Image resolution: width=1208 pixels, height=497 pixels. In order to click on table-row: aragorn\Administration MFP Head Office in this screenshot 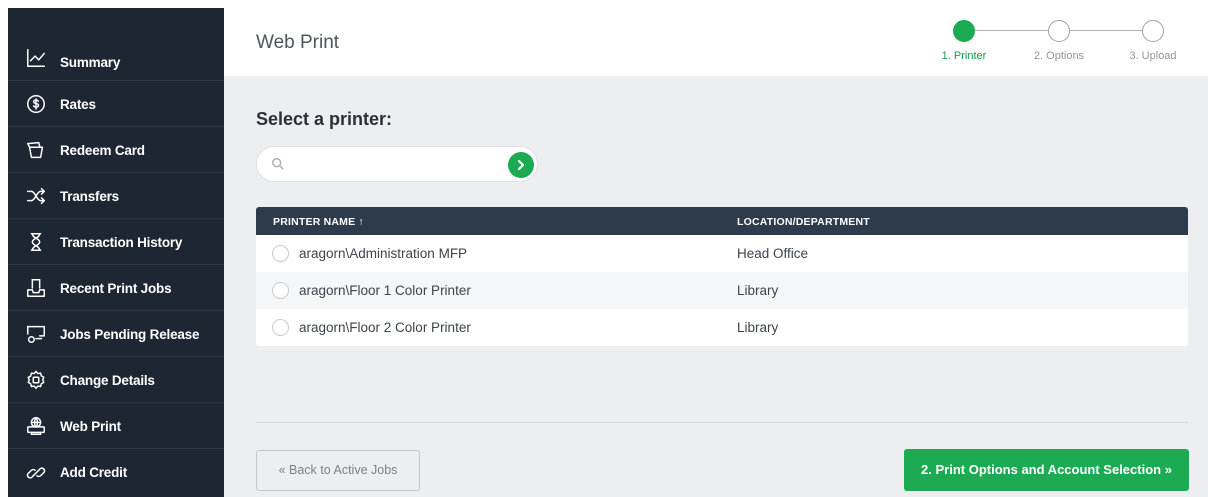, I will do `click(722, 253)`.